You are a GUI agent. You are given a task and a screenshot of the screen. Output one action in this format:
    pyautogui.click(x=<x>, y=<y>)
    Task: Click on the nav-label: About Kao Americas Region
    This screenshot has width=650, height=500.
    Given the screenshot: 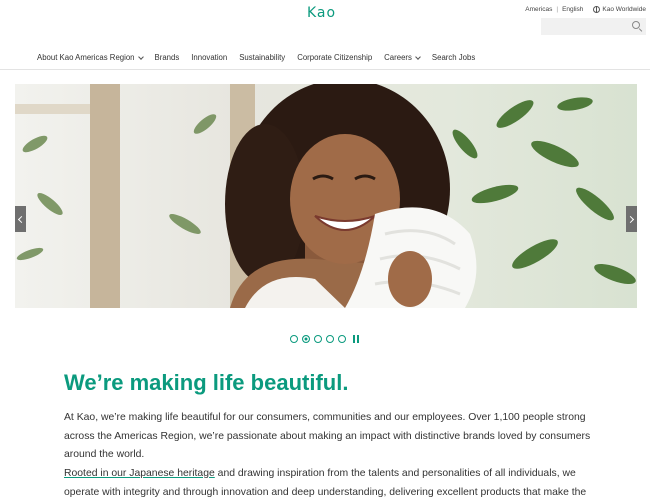 What is the action you would take?
    pyautogui.click(x=86, y=57)
    